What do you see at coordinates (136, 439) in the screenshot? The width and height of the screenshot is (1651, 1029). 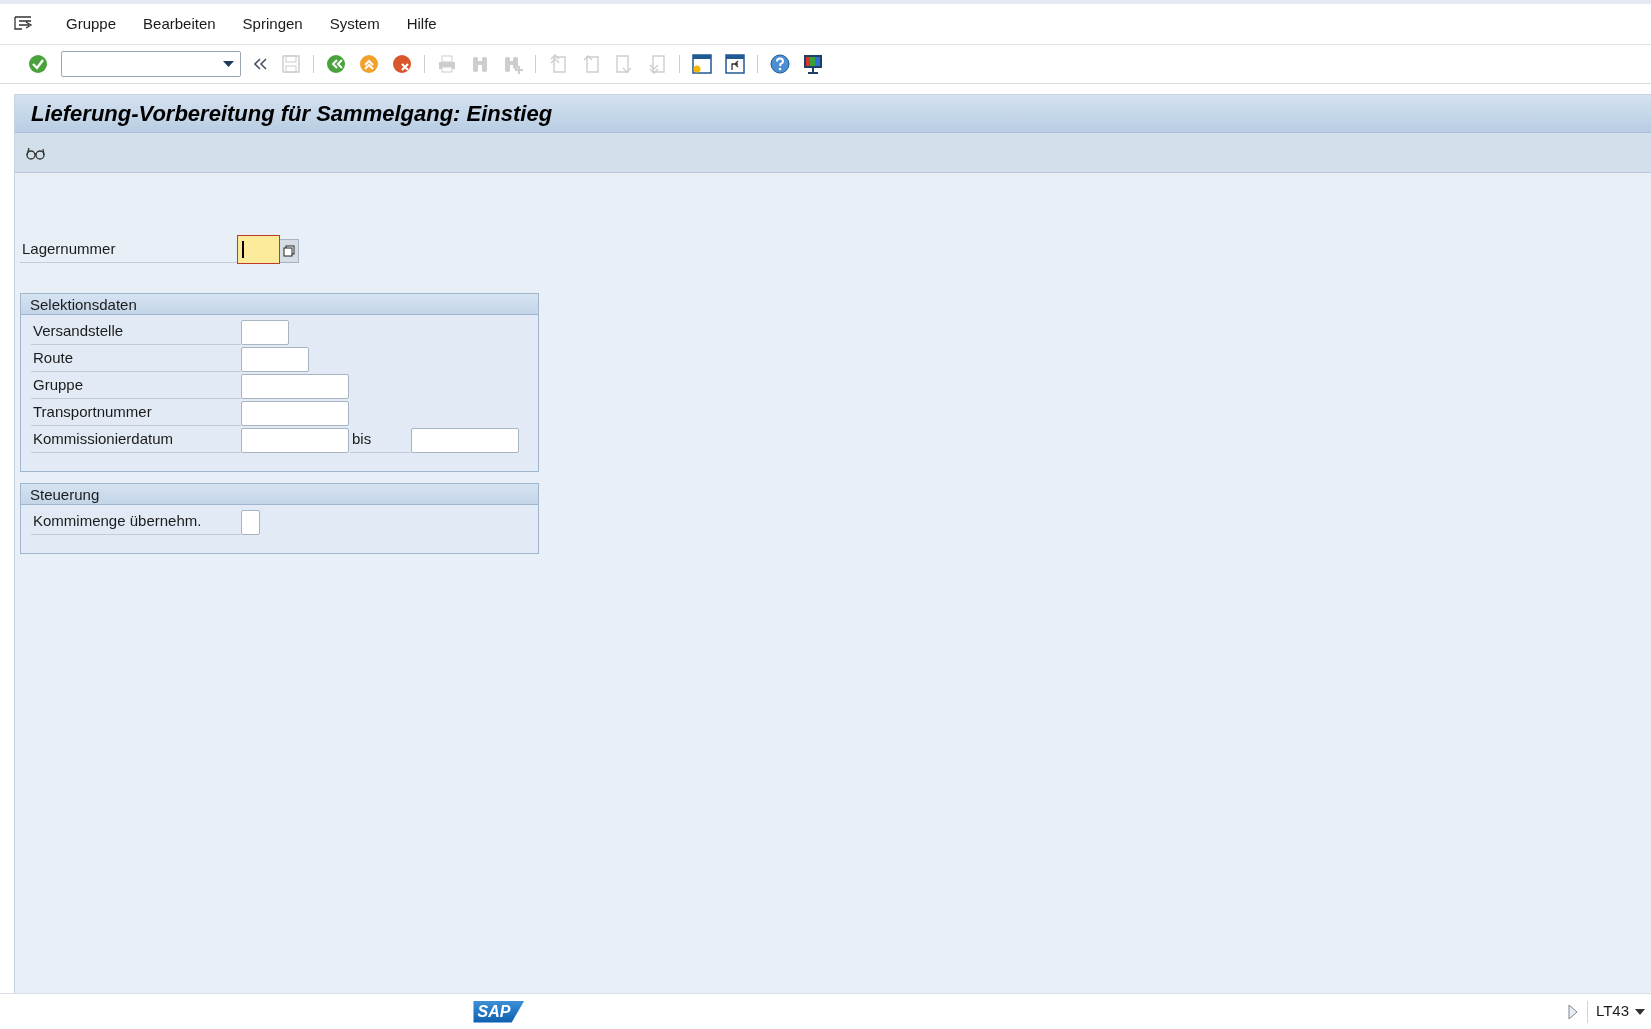 I see `field-label: Kommissionierdatum` at bounding box center [136, 439].